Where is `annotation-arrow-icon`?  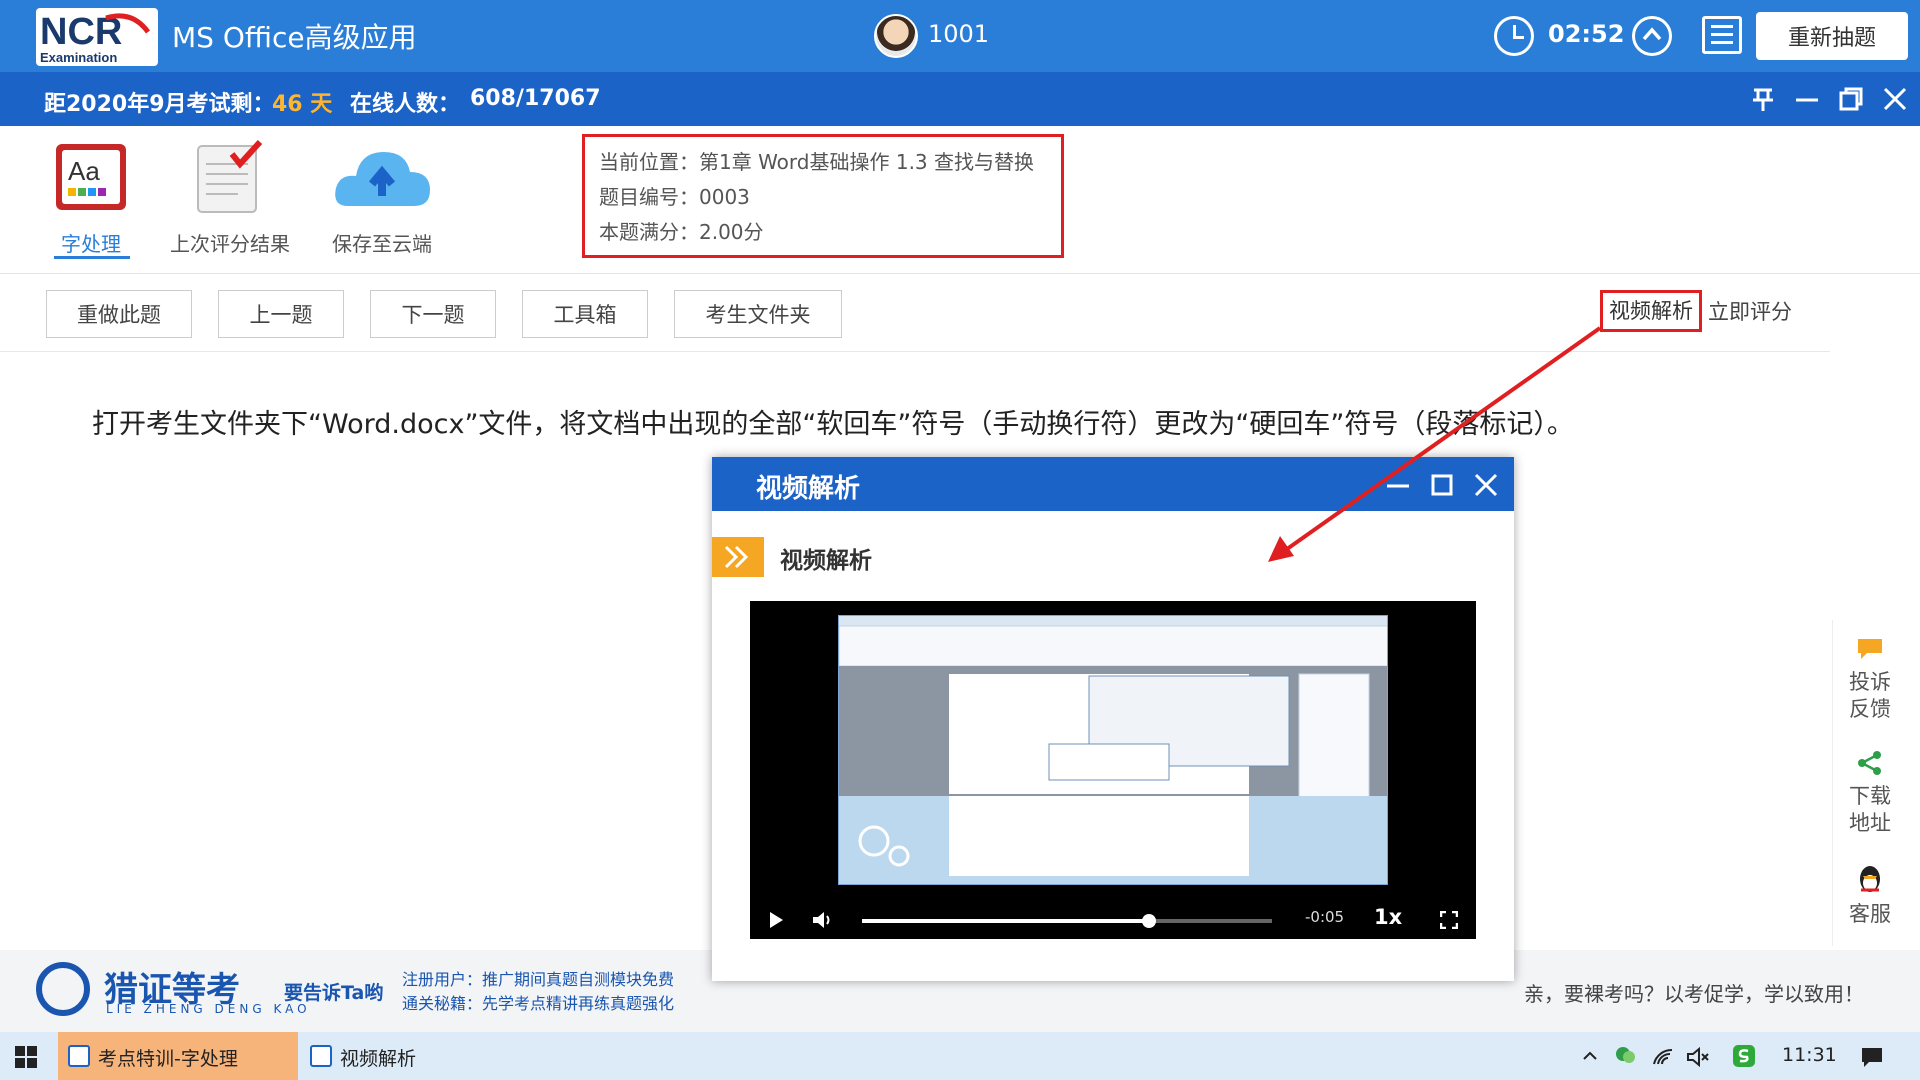
annotation-arrow-icon is located at coordinates (1435, 444).